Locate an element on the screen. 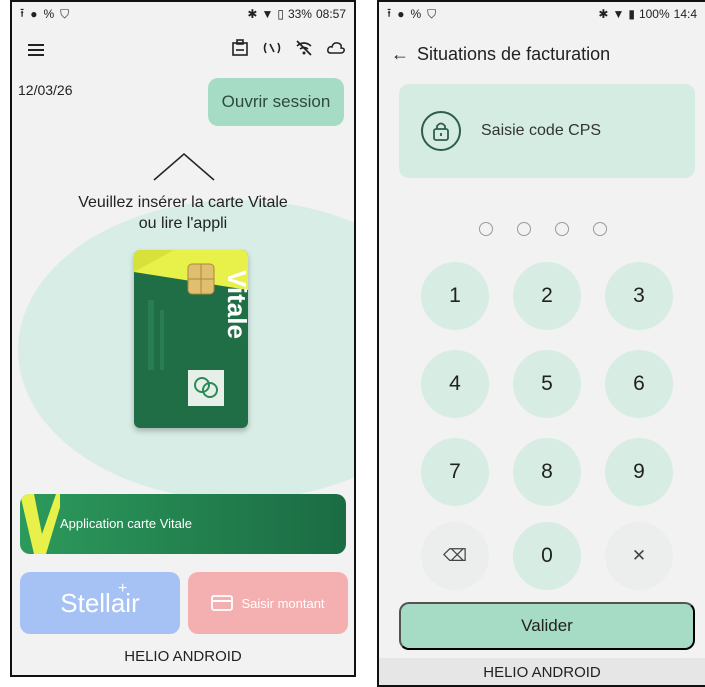 This screenshot has width=705, height=687. key-1: 1 is located at coordinates (455, 296).